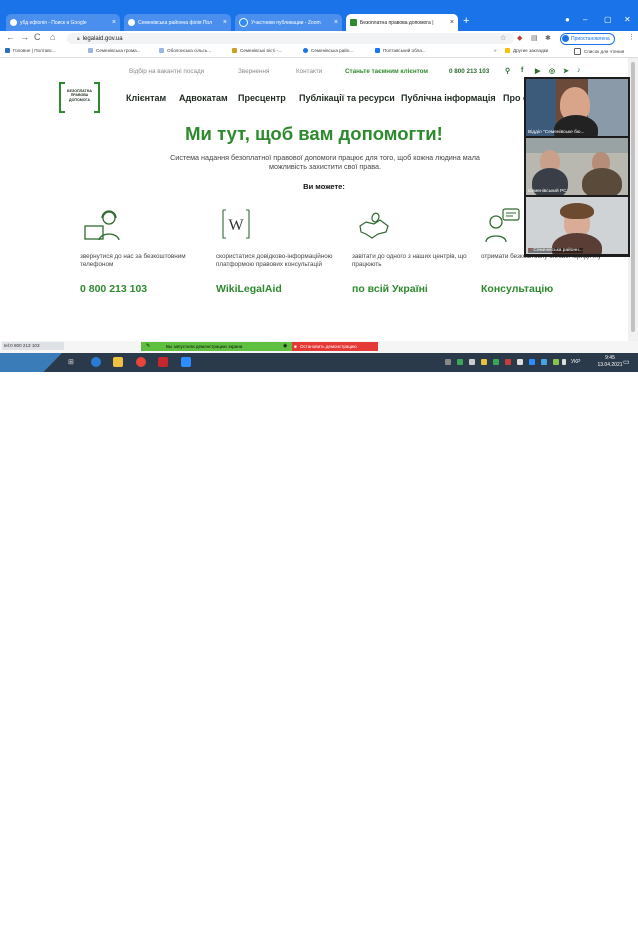 Image resolution: width=638 pixels, height=930 pixels. I want to click on search-icon: ⚲, so click(507, 71).